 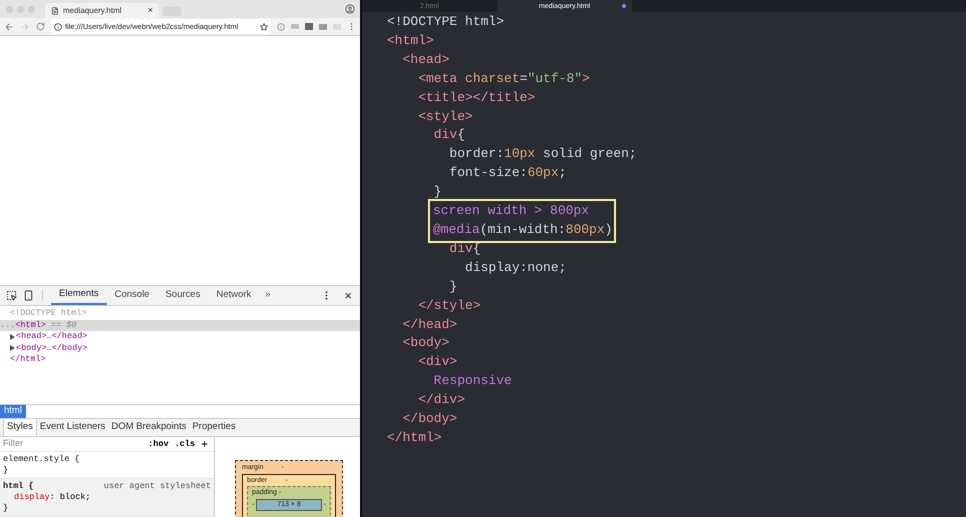 I want to click on code-line: font-size:60px;, so click(x=507, y=173).